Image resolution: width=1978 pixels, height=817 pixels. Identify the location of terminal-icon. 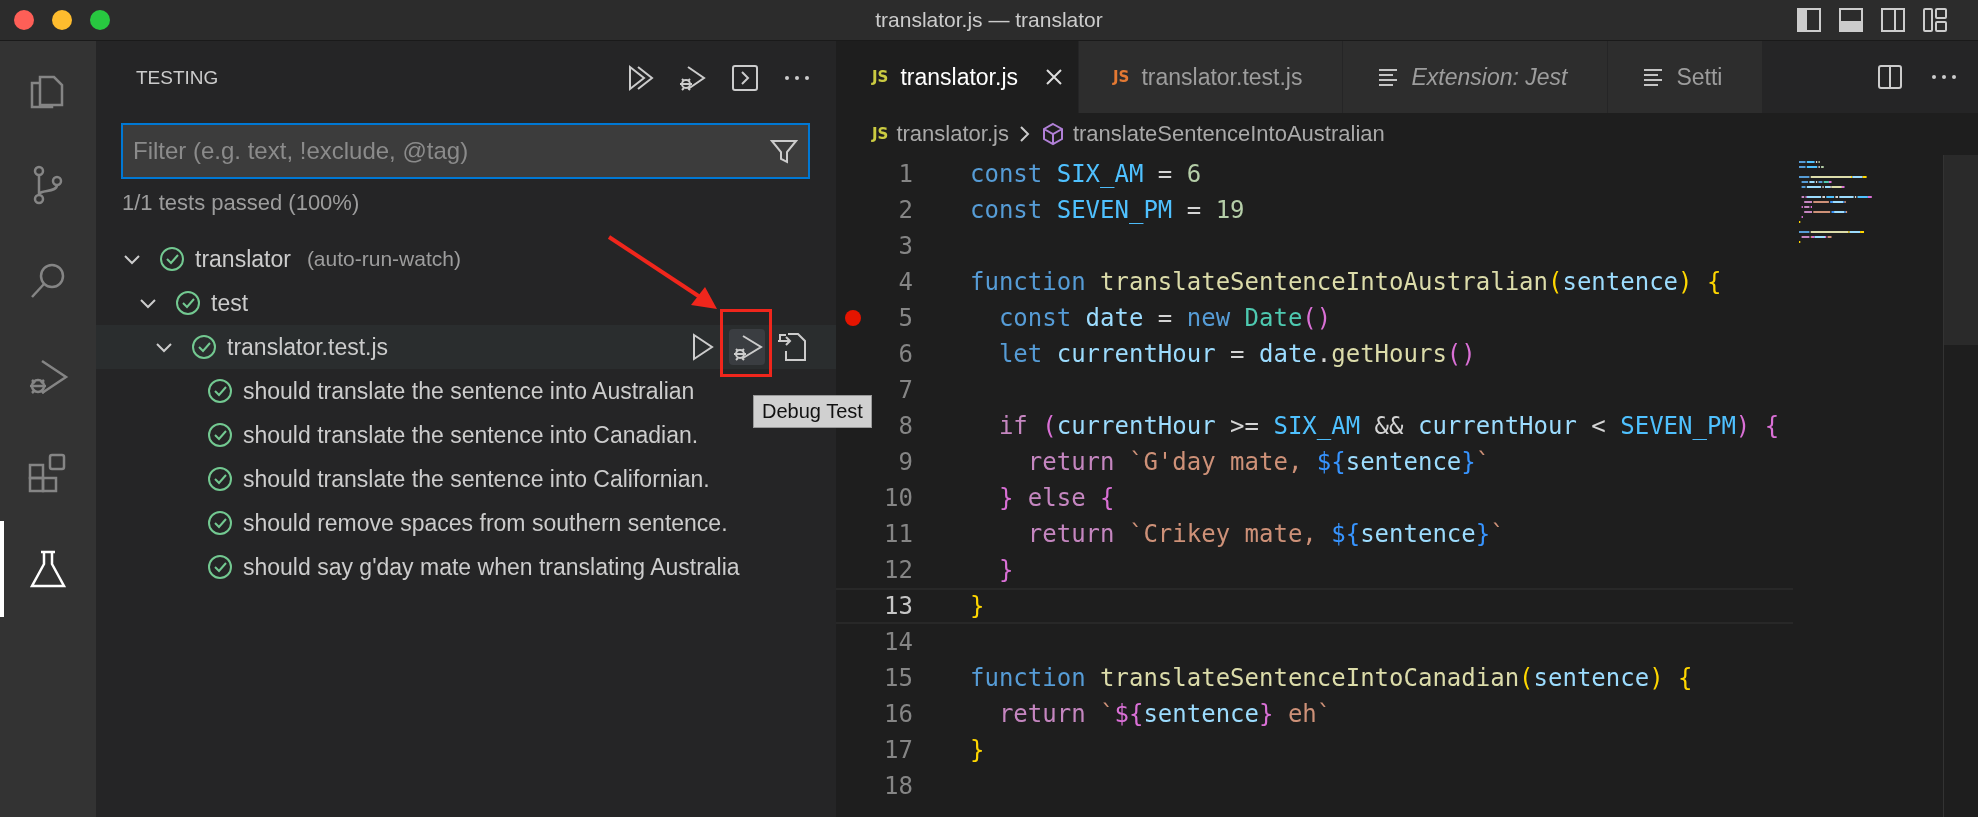
(745, 78).